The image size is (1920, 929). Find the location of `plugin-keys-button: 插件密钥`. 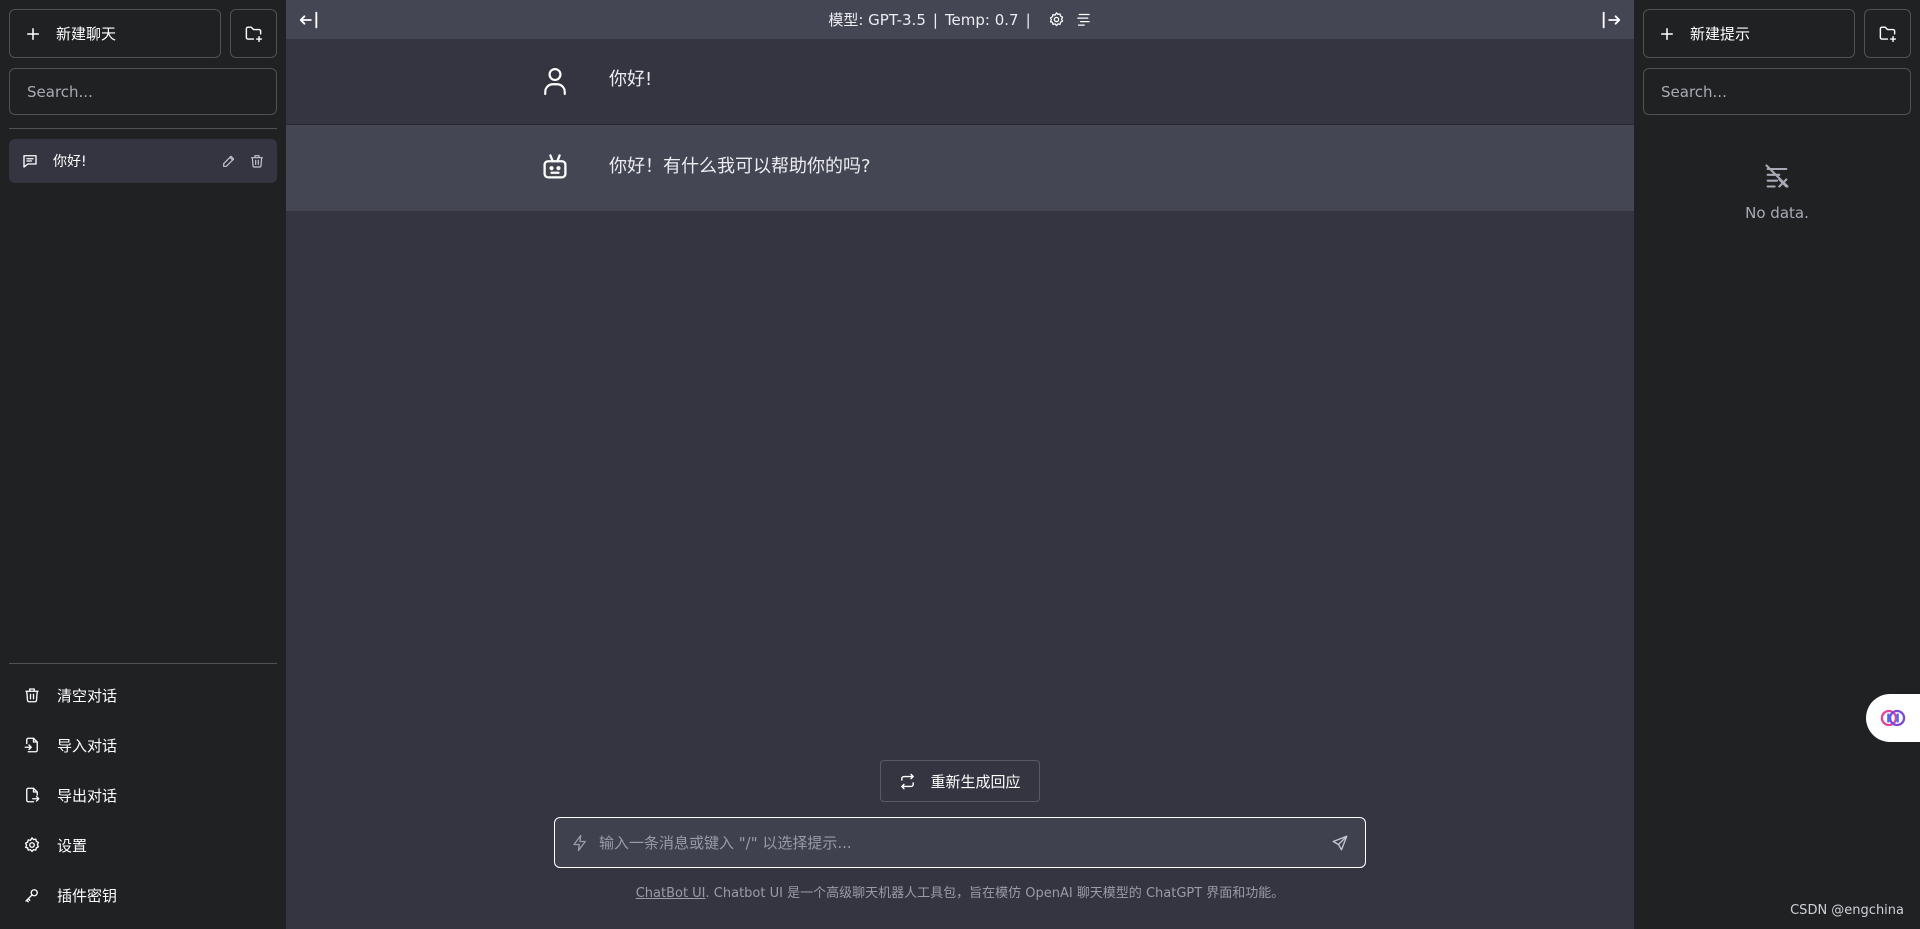

plugin-keys-button: 插件密钥 is located at coordinates (143, 895).